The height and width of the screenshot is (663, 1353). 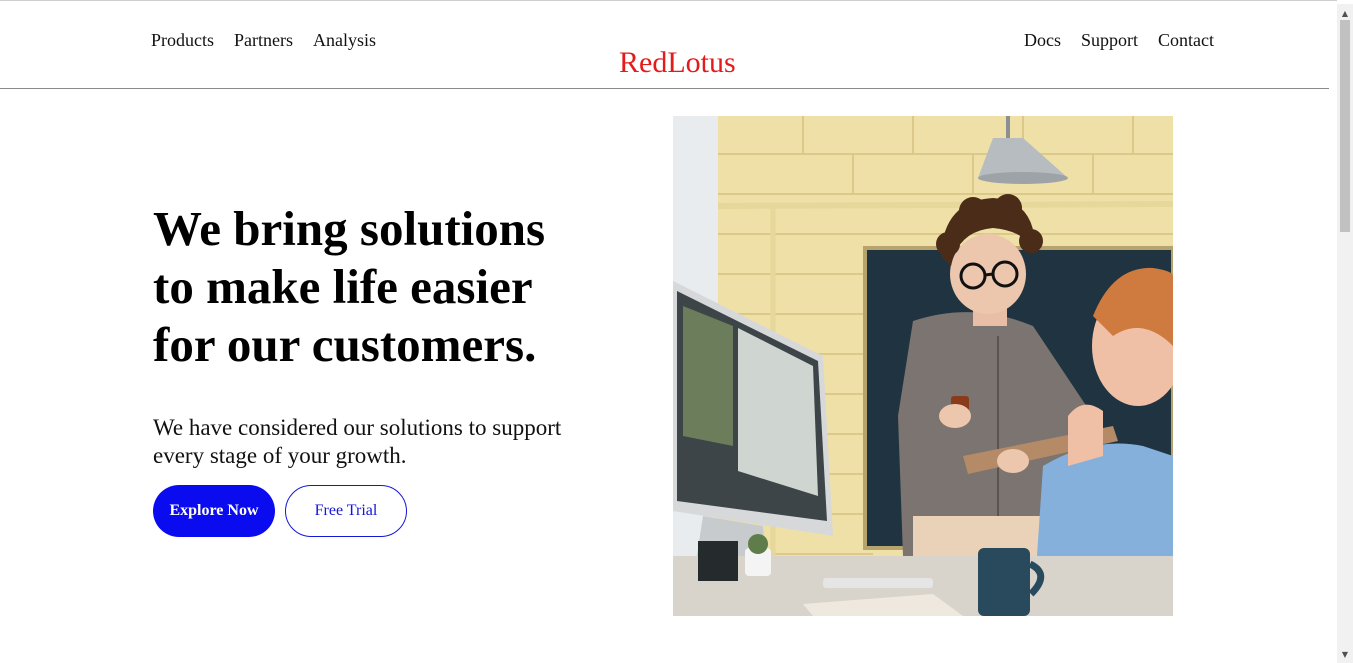 What do you see at coordinates (1042, 40) in the screenshot?
I see `nav-docs: Docs` at bounding box center [1042, 40].